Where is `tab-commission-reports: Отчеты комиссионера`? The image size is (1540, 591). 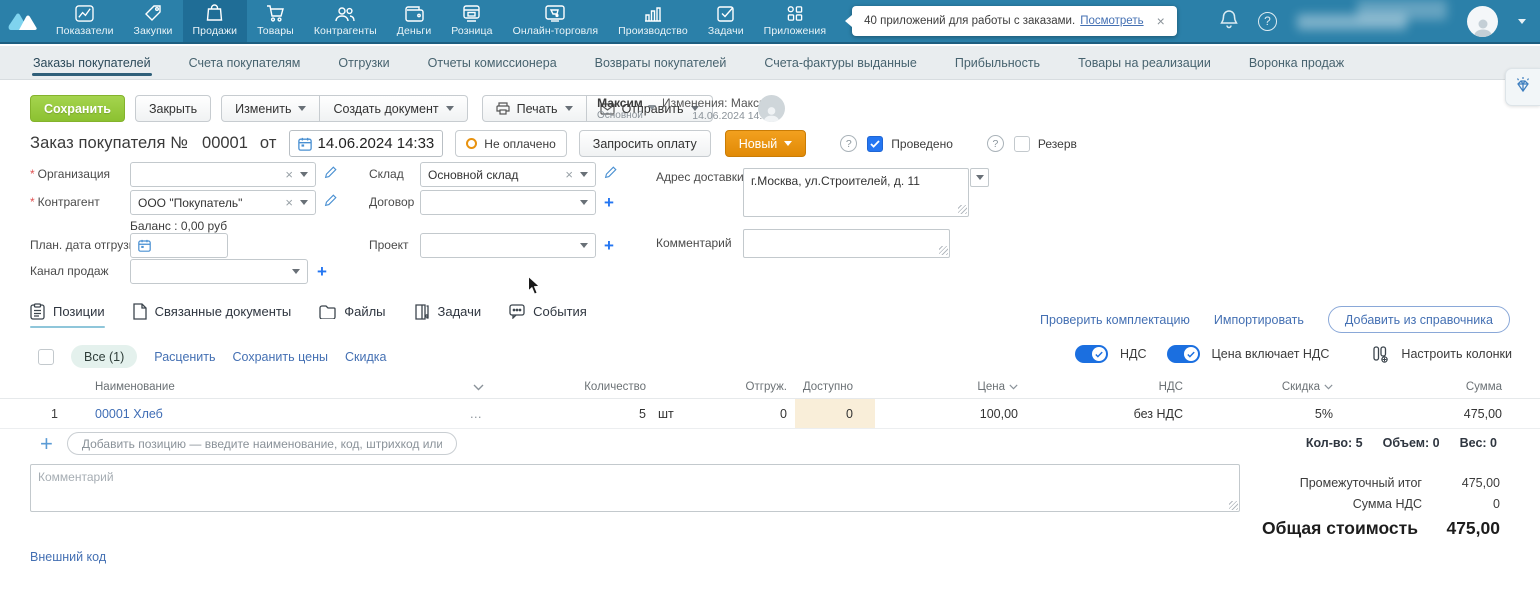 tab-commission-reports: Отчеты комиссионера is located at coordinates (492, 62).